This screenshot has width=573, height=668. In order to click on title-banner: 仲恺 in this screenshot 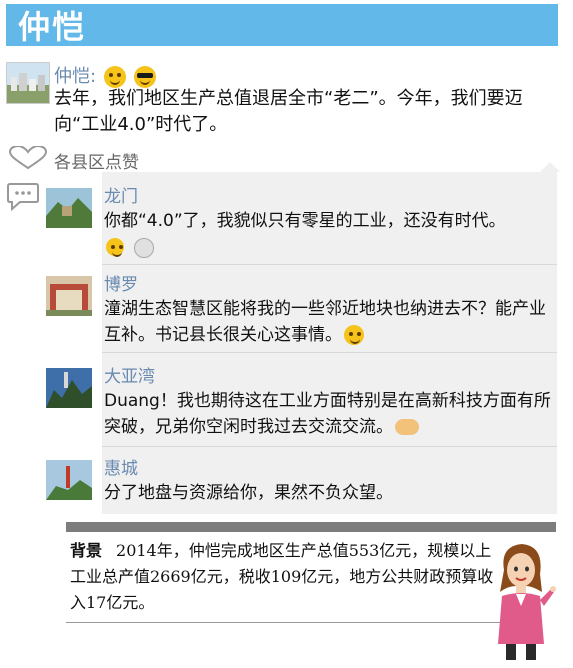, I will do `click(282, 25)`.